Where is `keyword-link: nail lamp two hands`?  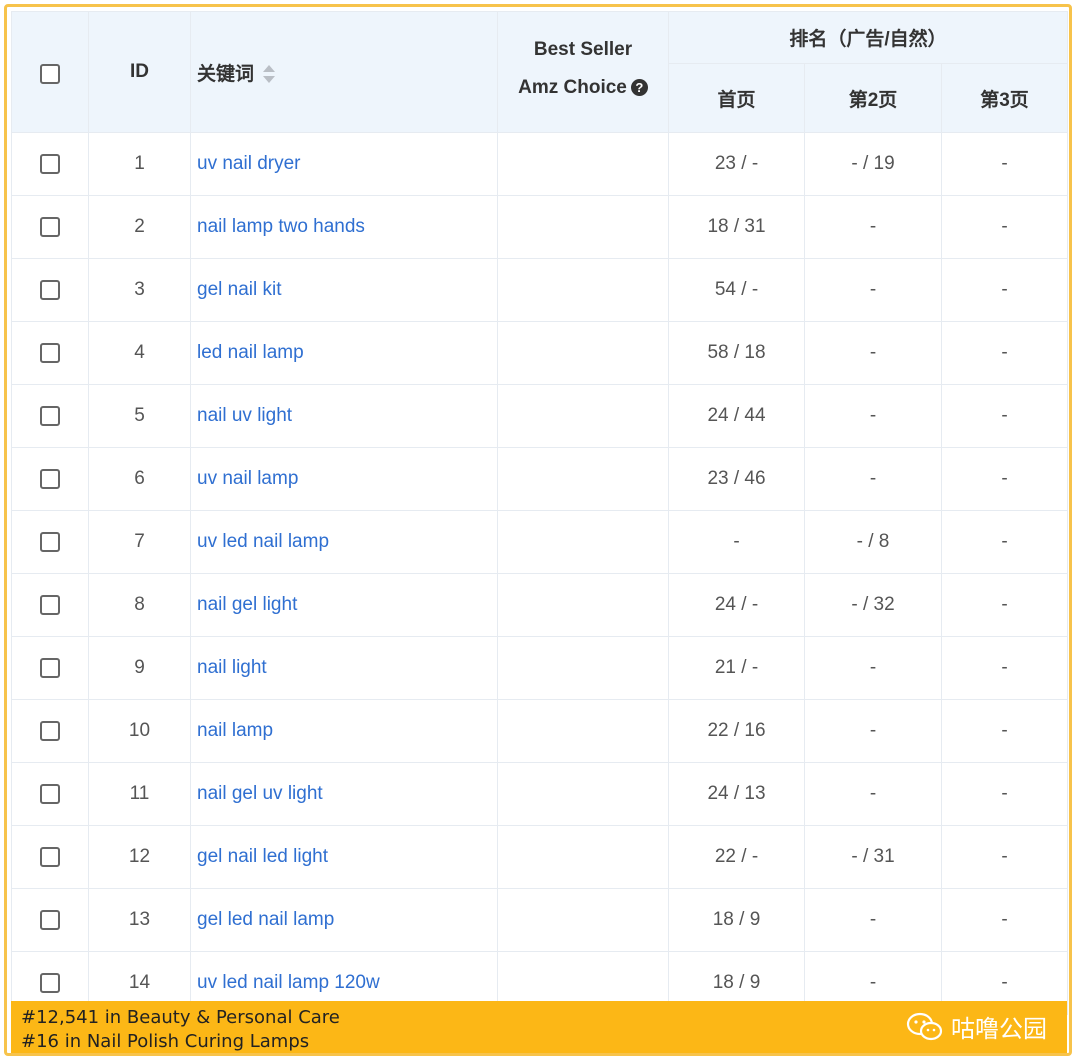 keyword-link: nail lamp two hands is located at coordinates (281, 226).